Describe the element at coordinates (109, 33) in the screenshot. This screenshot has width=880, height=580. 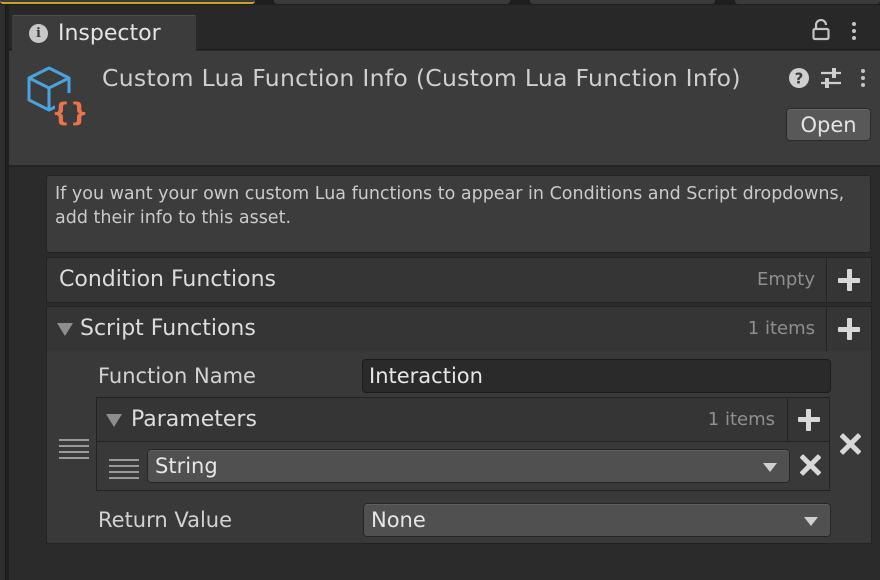
I see `tab-title: Inspector` at that location.